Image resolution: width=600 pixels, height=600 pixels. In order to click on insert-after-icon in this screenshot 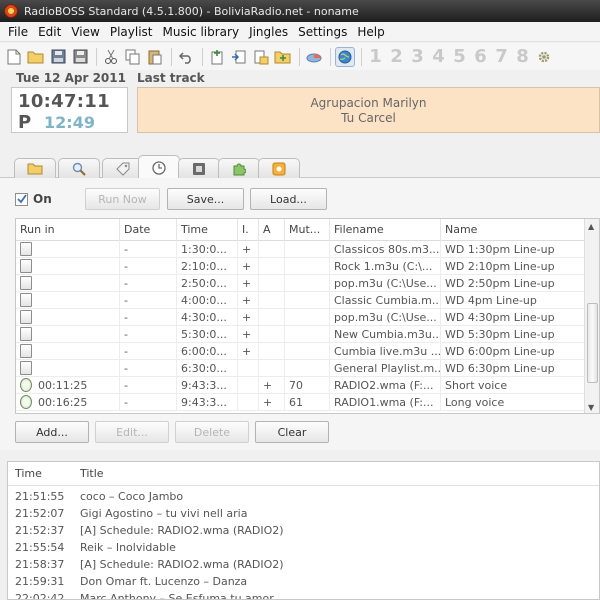, I will do `click(261, 57)`.